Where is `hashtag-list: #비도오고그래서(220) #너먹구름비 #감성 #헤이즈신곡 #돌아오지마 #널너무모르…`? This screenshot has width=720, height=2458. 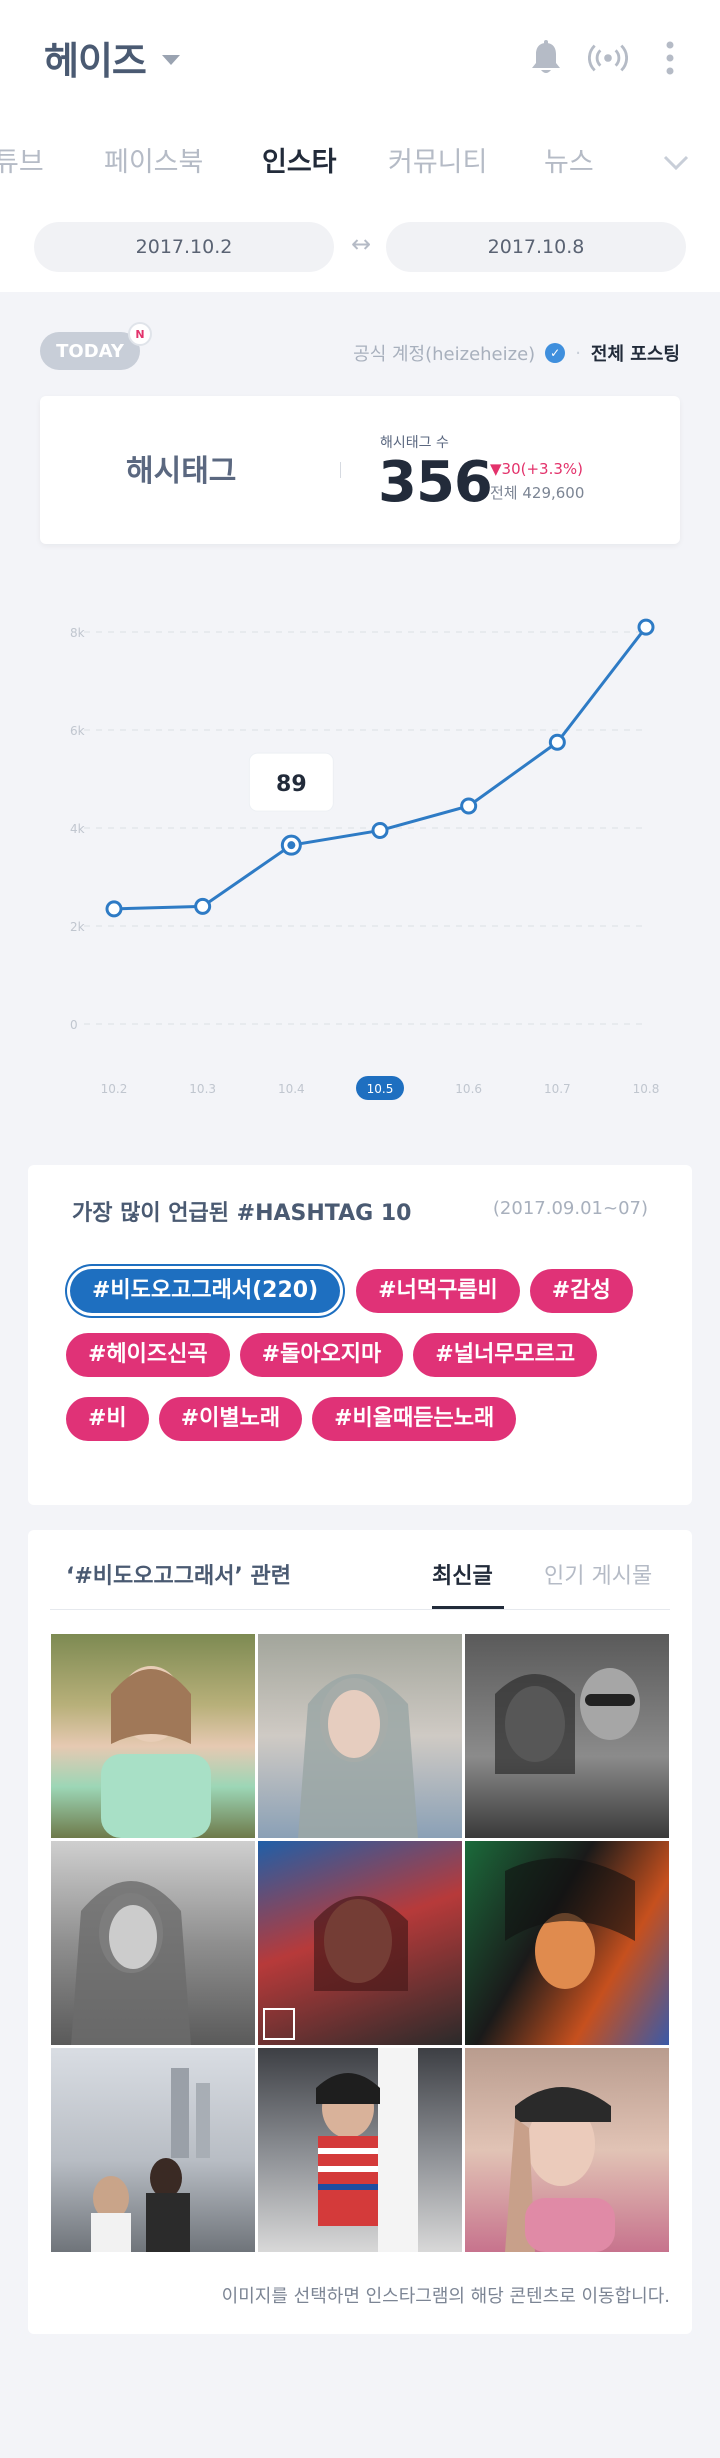 hashtag-list: #비도오고그래서(220) #너먹구름비 #감성 #헤이즈신곡 #돌아오지마 #널너무모르… is located at coordinates (366, 1365).